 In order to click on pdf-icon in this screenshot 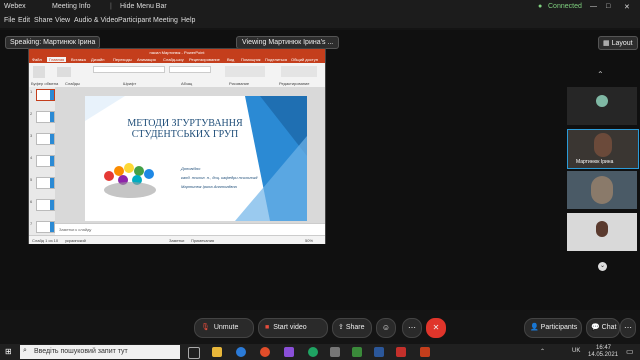, I will do `click(401, 352)`.